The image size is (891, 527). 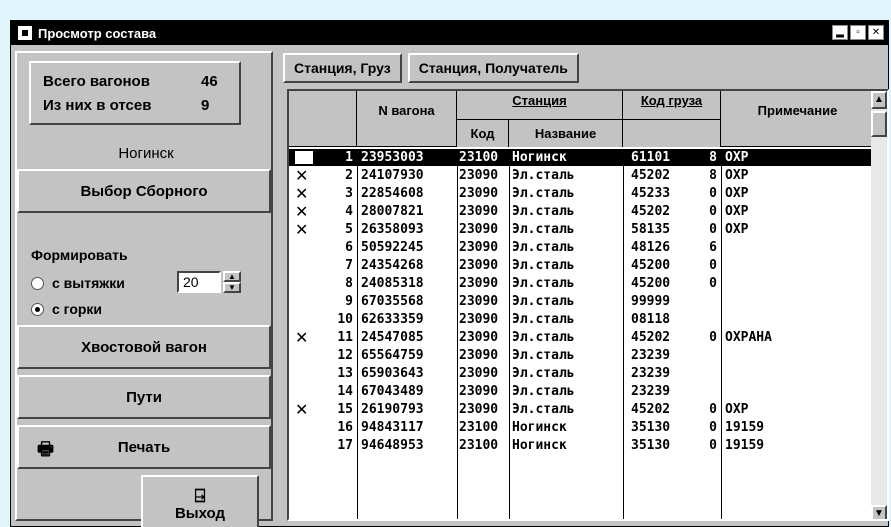 I want to click on radio-hump, so click(x=37, y=309).